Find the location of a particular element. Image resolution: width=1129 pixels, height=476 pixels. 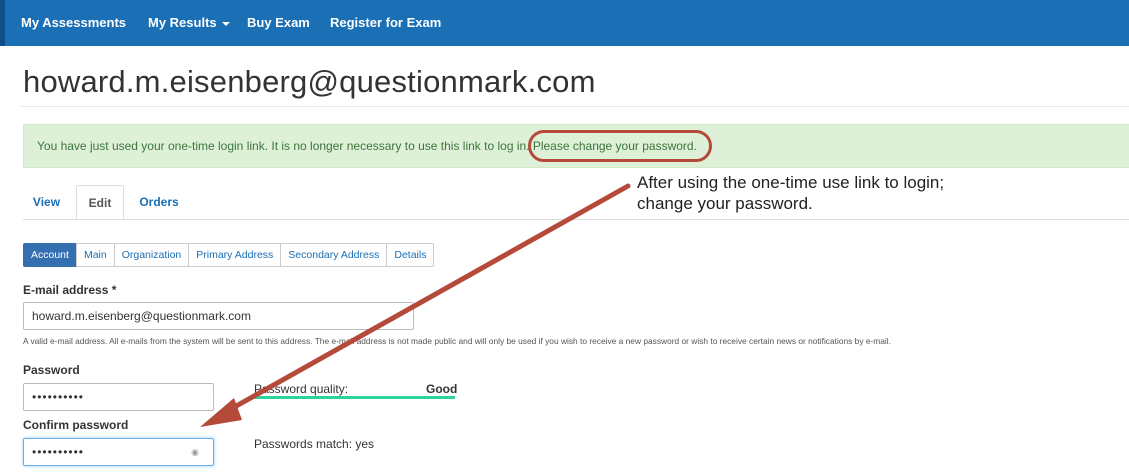

tab-orders: Orders is located at coordinates (159, 202).